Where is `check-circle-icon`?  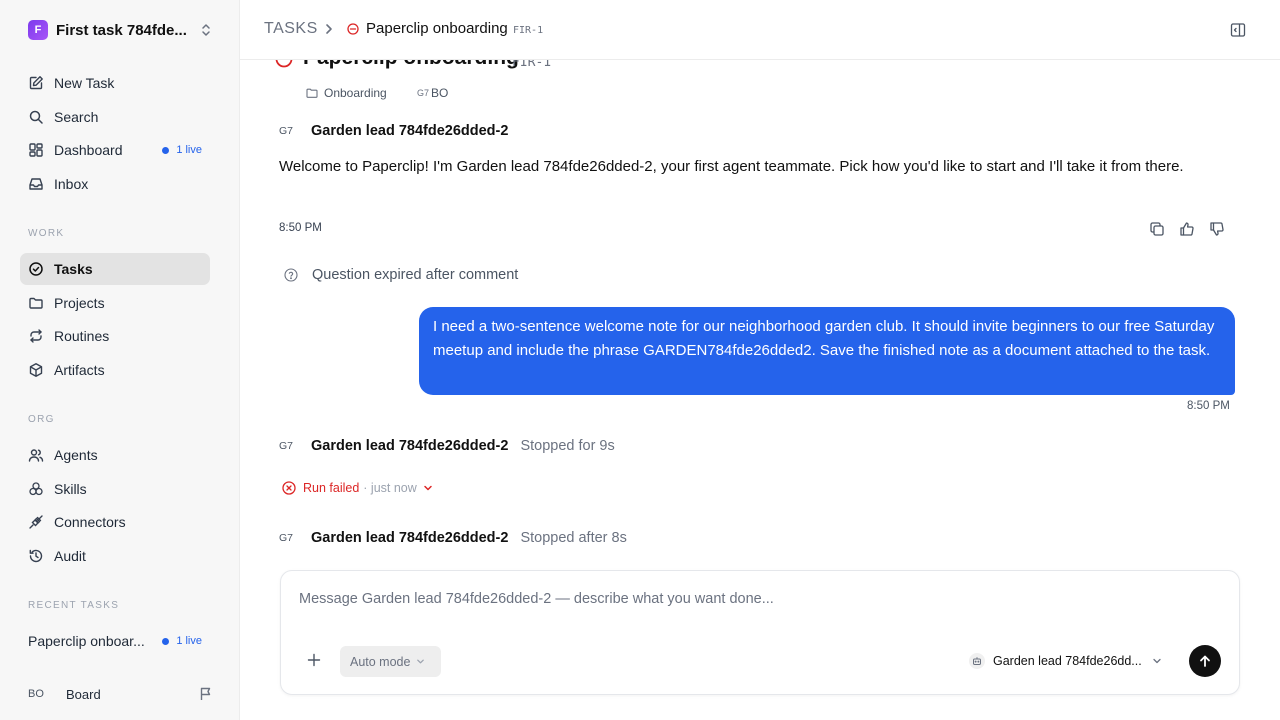 check-circle-icon is located at coordinates (36, 269).